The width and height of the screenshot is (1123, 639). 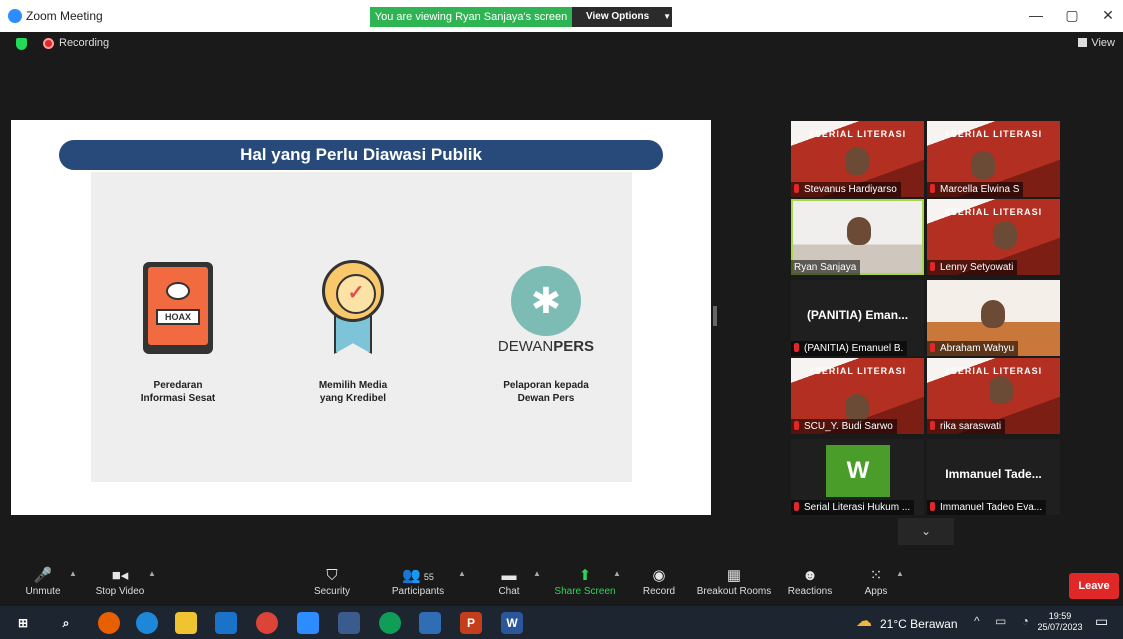 What do you see at coordinates (1101, 621) in the screenshot?
I see `notification-icon: ▭` at bounding box center [1101, 621].